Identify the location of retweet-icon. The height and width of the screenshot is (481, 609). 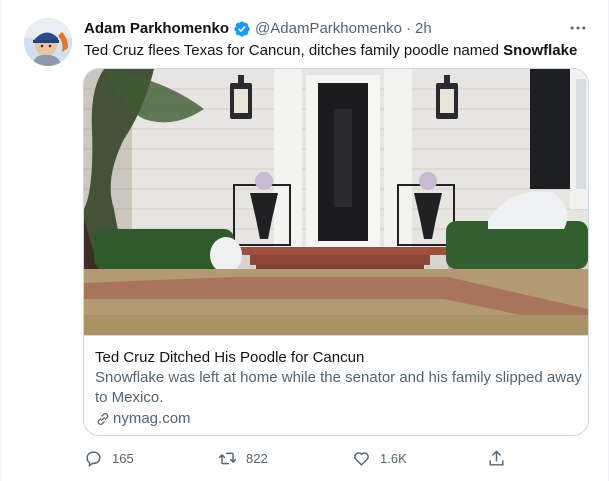
(227, 458).